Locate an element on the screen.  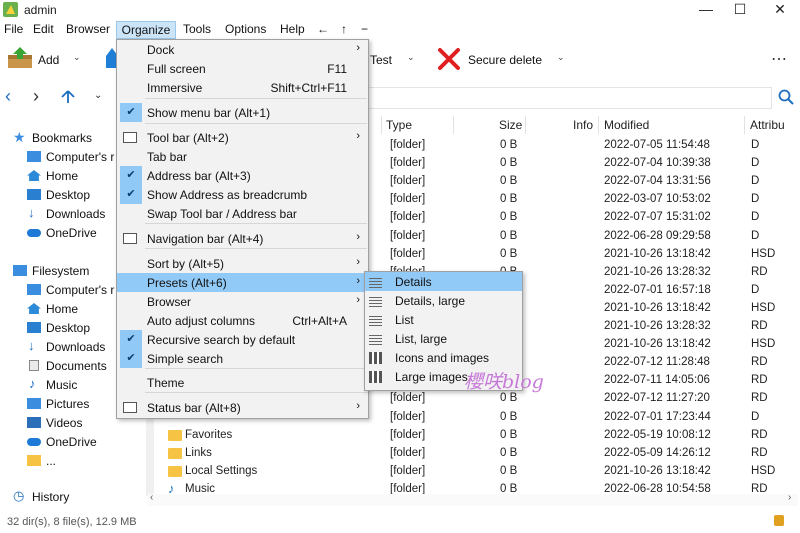
menu-organize: Organize is located at coordinates (146, 30).